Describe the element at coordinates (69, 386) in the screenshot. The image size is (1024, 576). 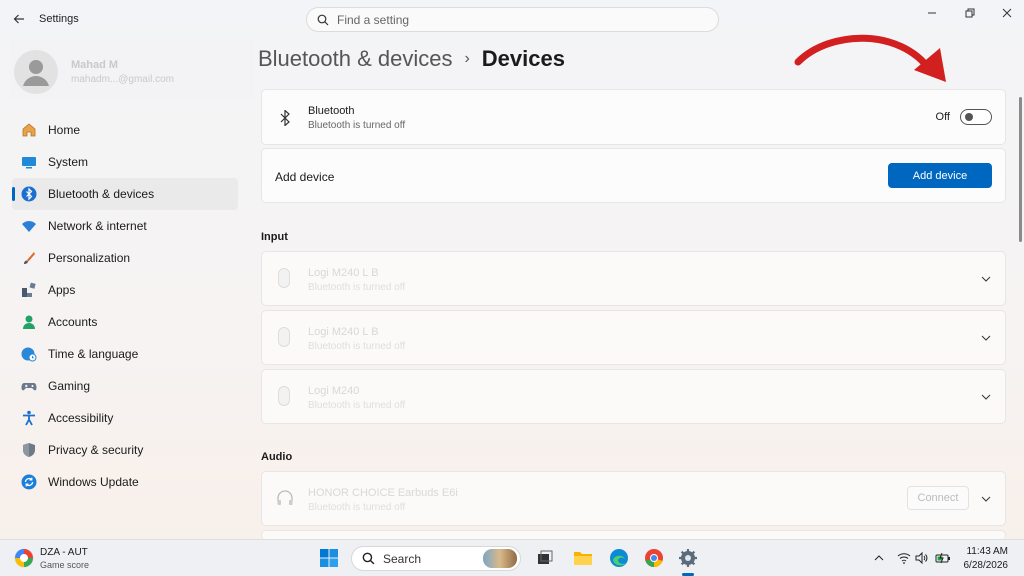
I see `sidebar-item-label: Gaming` at that location.